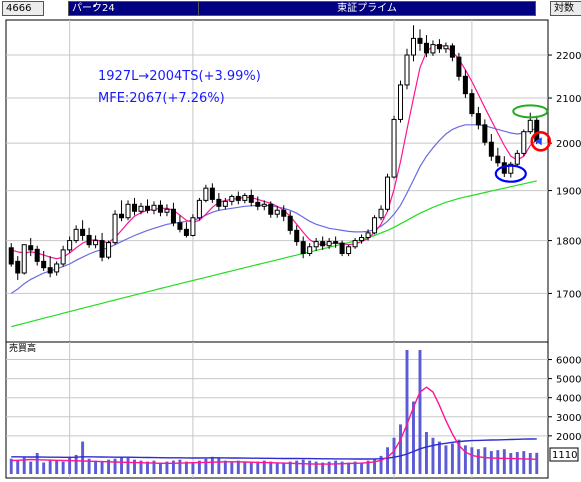 The height and width of the screenshot is (482, 581). I want to click on volume-axis: 2000 3000 4000 5000 6000, so click(564, 399).